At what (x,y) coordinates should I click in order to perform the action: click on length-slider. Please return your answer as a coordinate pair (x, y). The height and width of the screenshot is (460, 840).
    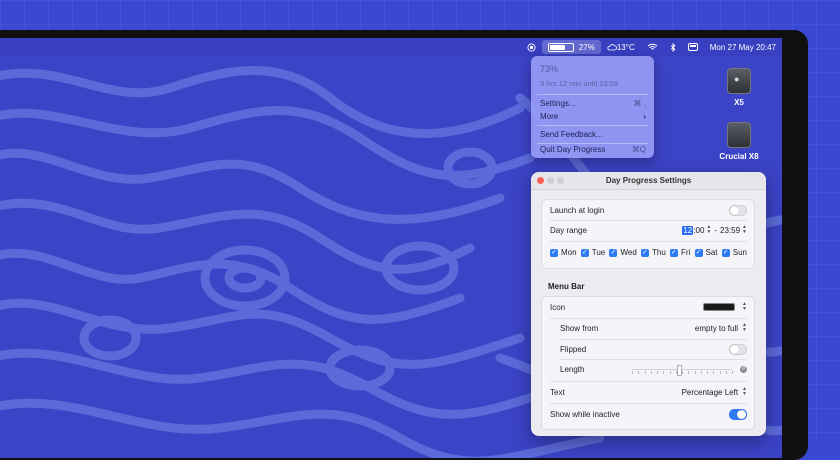
    Looking at the image, I should click on (682, 370).